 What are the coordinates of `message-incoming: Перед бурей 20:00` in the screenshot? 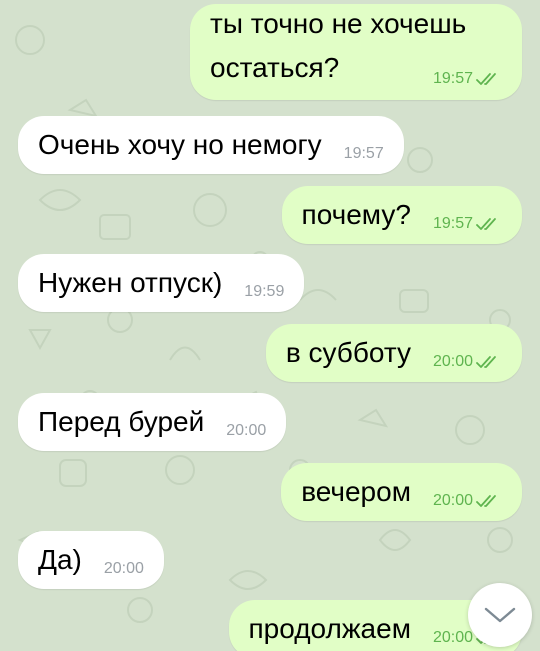 It's located at (152, 422).